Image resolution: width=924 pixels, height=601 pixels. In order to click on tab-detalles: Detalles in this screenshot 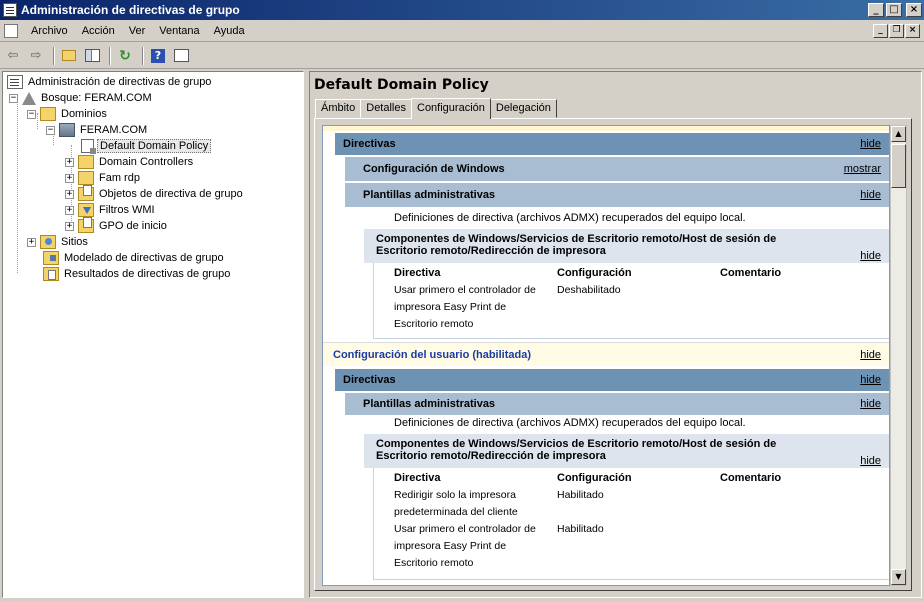, I will do `click(386, 108)`.